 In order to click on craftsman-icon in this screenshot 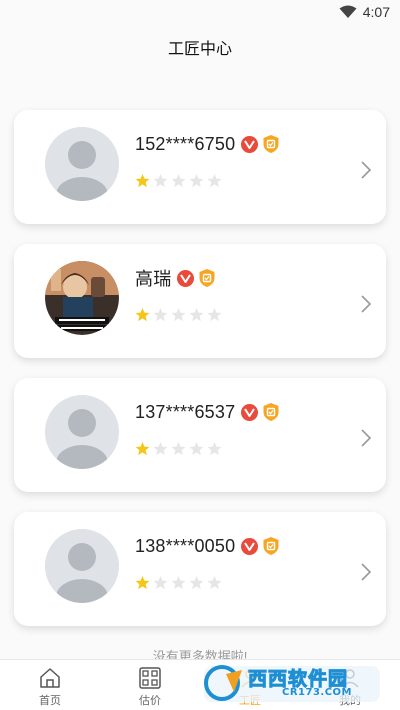, I will do `click(250, 678)`.